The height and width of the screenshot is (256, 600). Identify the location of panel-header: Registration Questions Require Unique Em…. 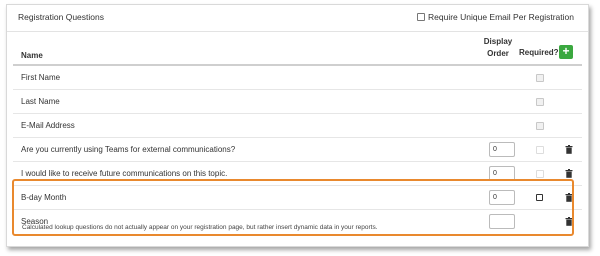
(297, 18).